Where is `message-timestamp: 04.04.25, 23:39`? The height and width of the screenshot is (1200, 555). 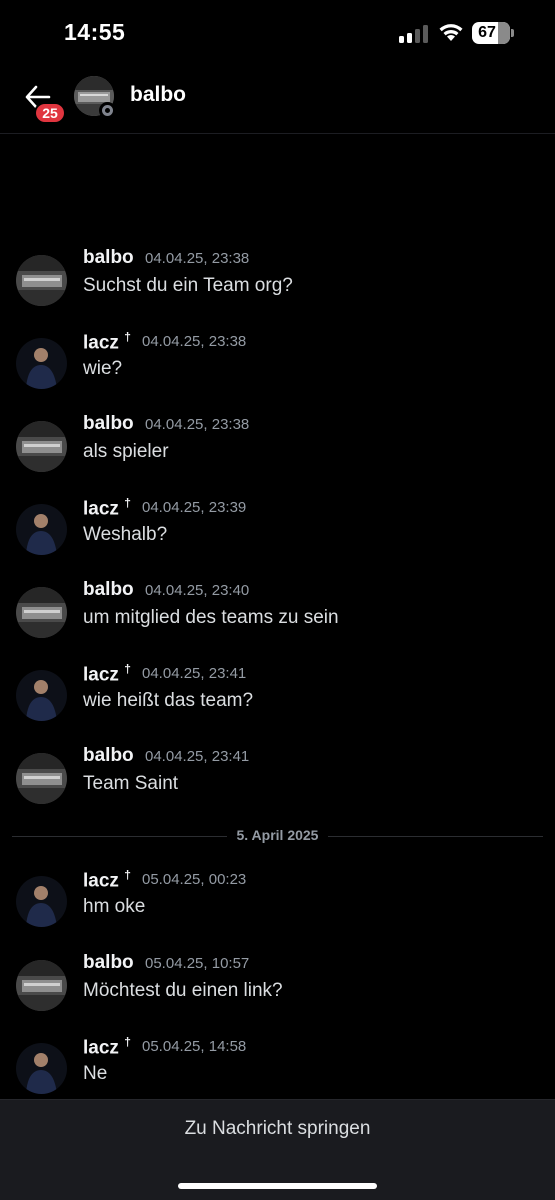 message-timestamp: 04.04.25, 23:39 is located at coordinates (194, 507).